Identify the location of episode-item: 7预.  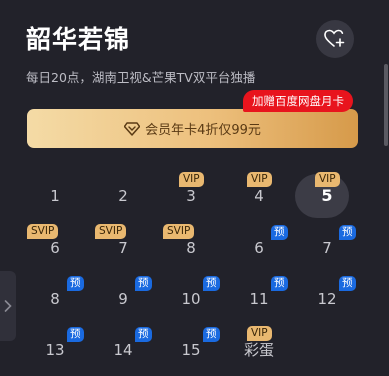
(327, 246).